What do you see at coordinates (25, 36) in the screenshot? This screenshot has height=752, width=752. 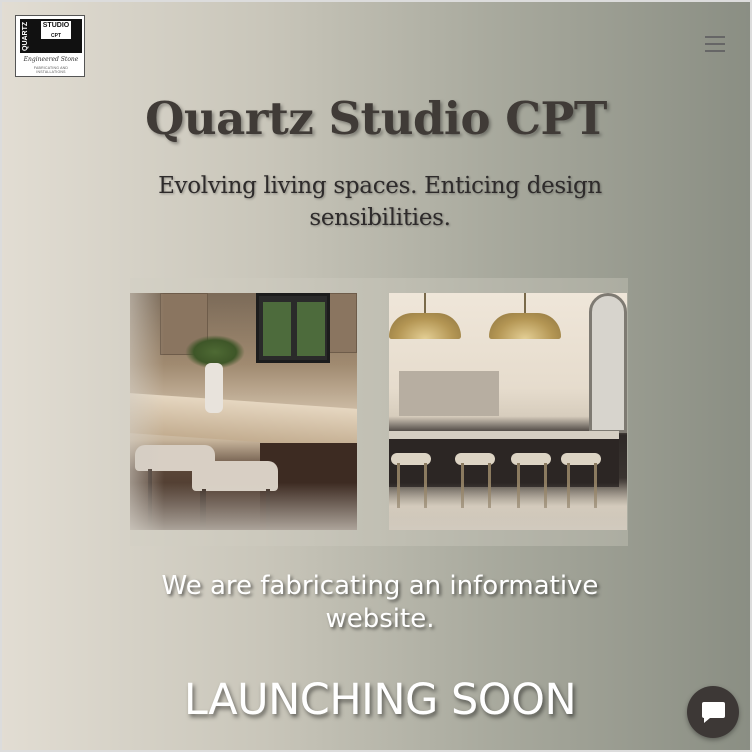 I see `logo-vertical-text: QUARTZ` at bounding box center [25, 36].